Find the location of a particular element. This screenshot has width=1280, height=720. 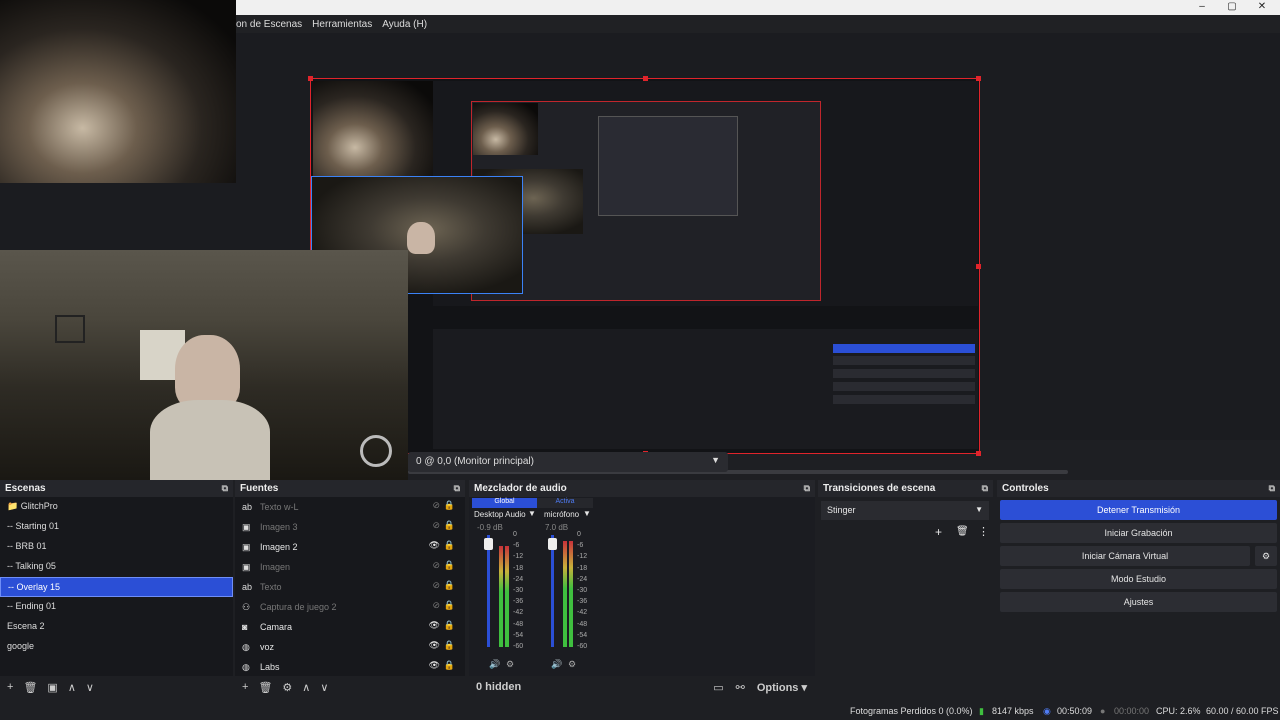

add-scene-icon: + is located at coordinates (10, 687).